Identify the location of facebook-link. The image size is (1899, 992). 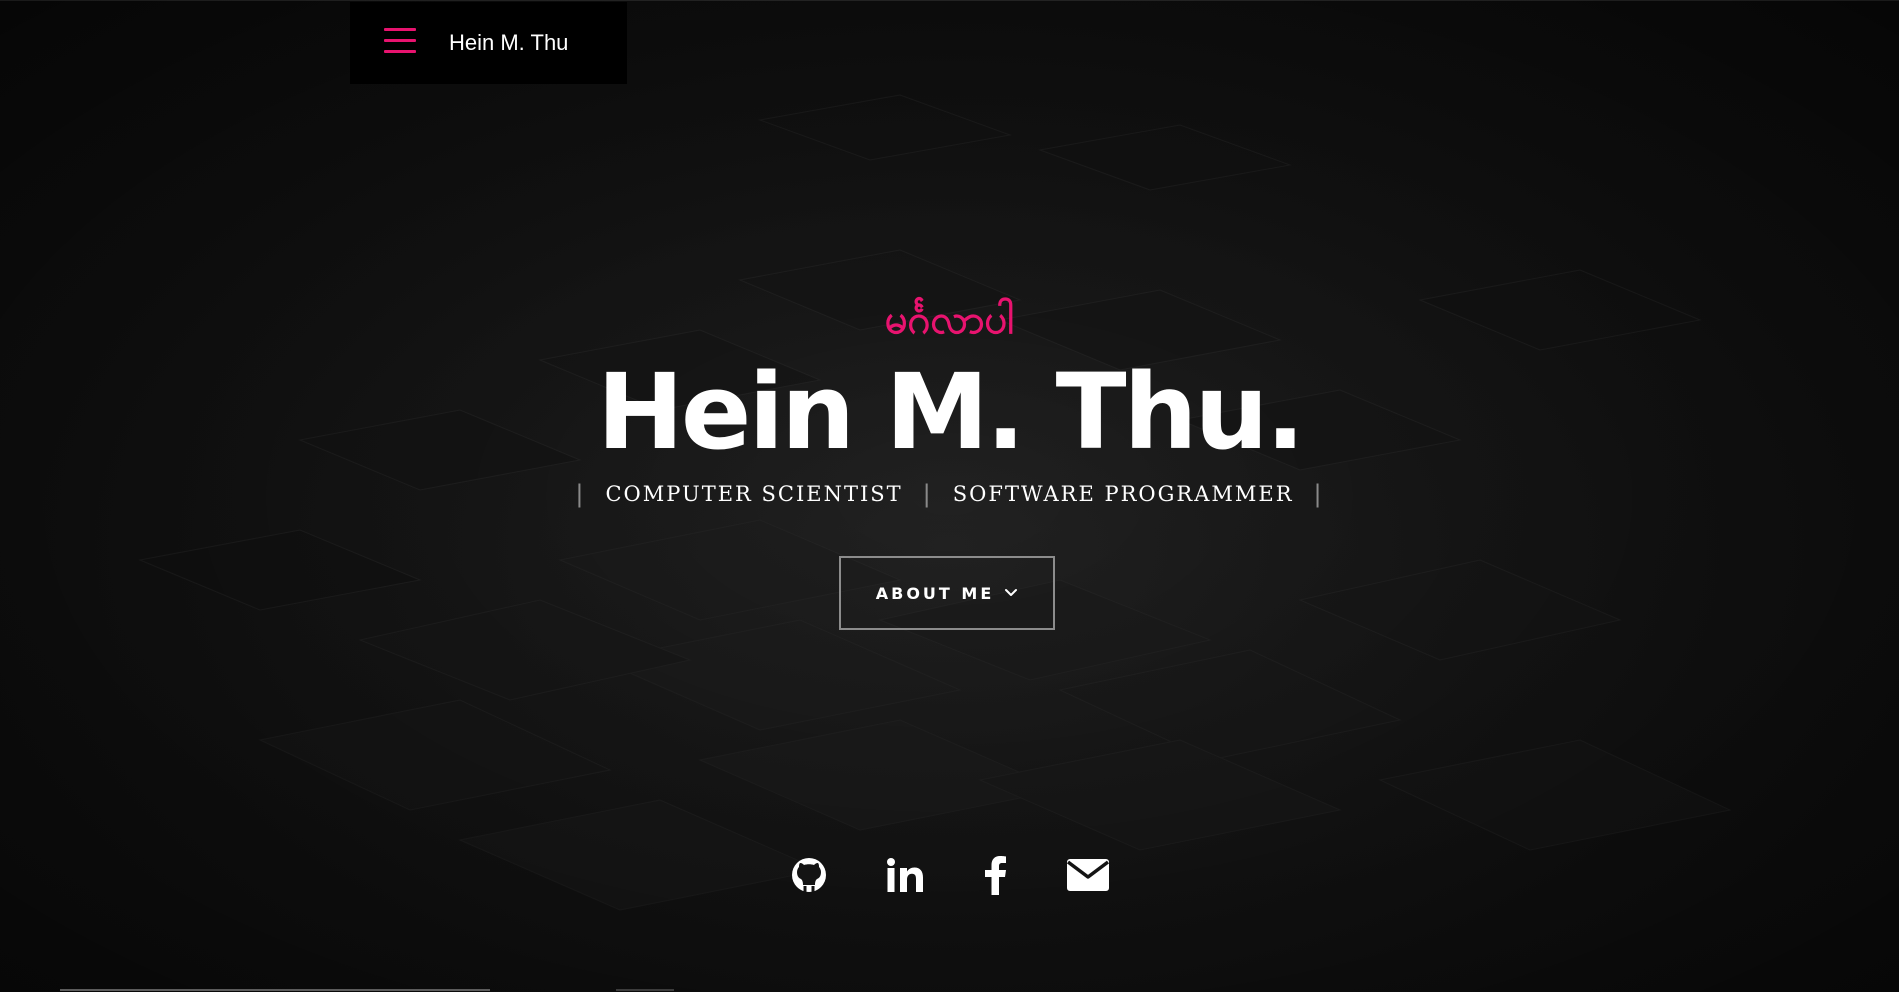
(995, 877).